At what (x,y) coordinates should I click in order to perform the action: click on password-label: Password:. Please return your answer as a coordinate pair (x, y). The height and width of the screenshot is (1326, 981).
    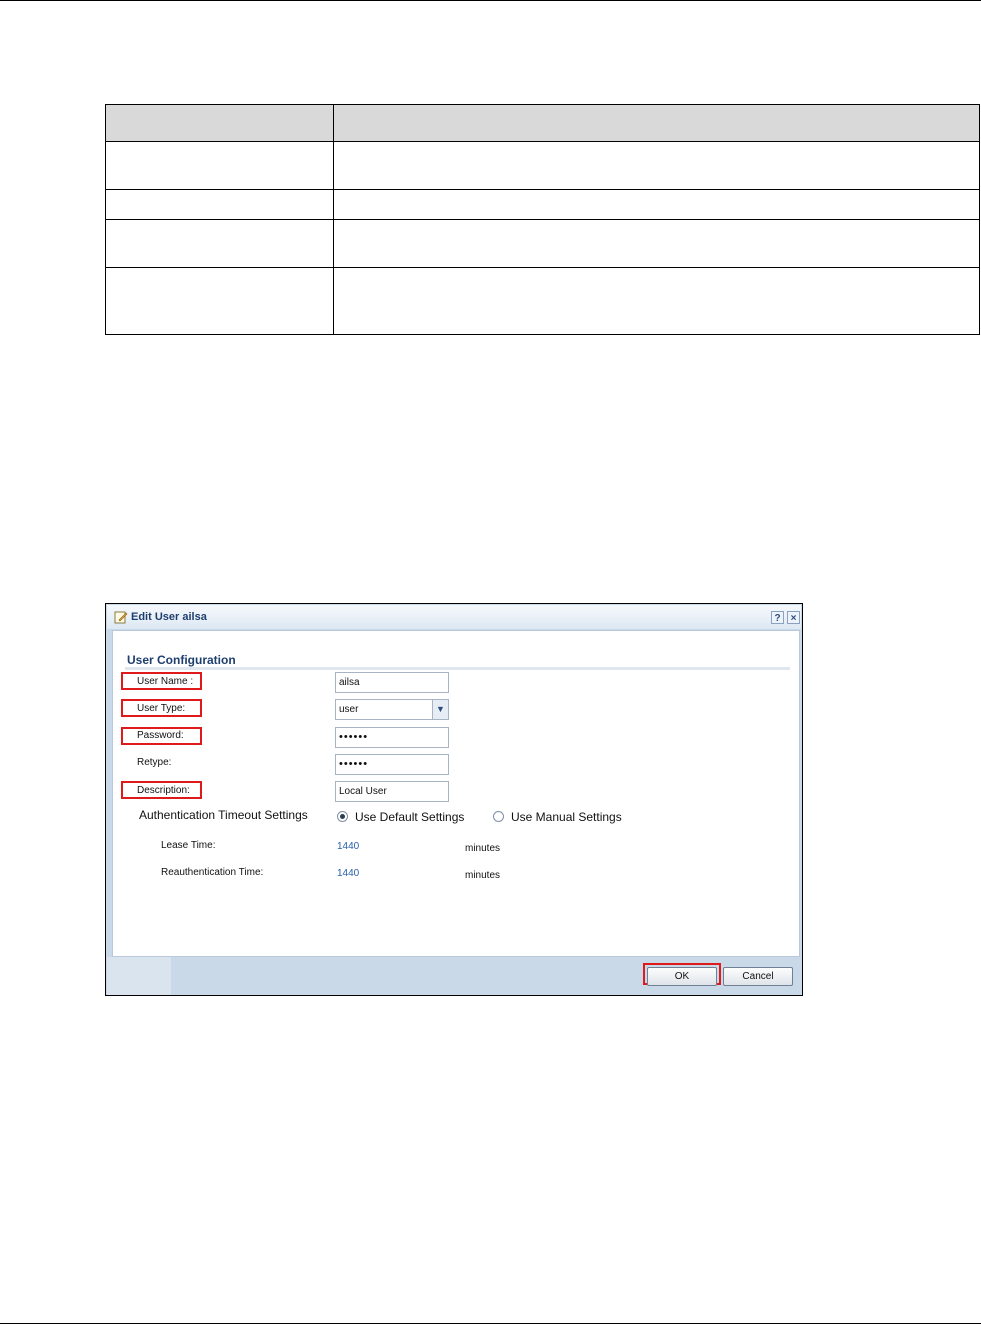
    Looking at the image, I should click on (160, 735).